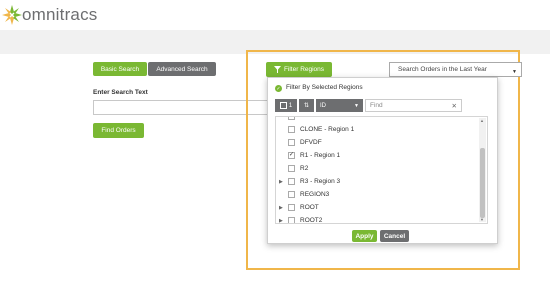 Image resolution: width=550 pixels, height=291 pixels. I want to click on check-circle-icon: ✓, so click(278, 88).